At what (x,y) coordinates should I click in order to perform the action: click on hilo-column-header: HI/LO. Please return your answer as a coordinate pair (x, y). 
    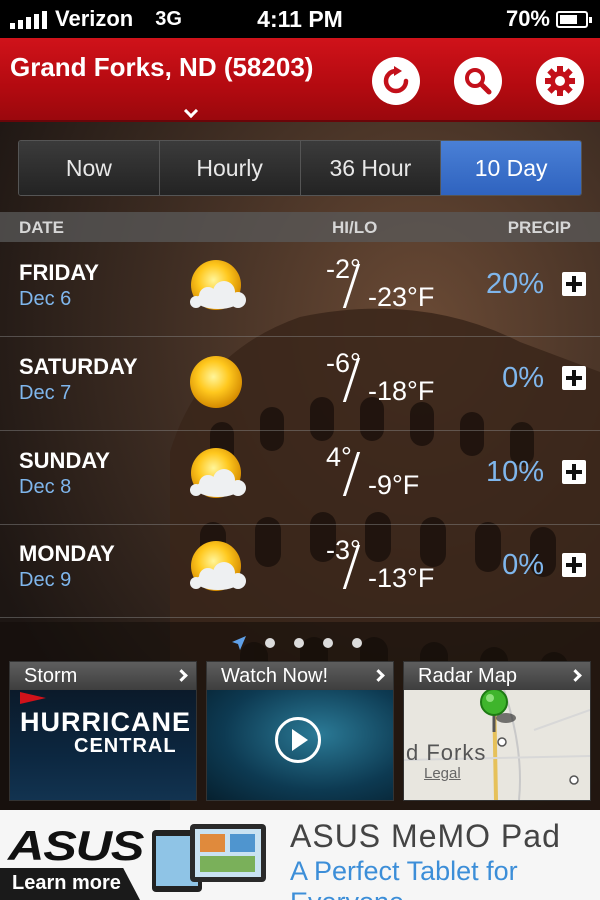
    Looking at the image, I should click on (355, 227).